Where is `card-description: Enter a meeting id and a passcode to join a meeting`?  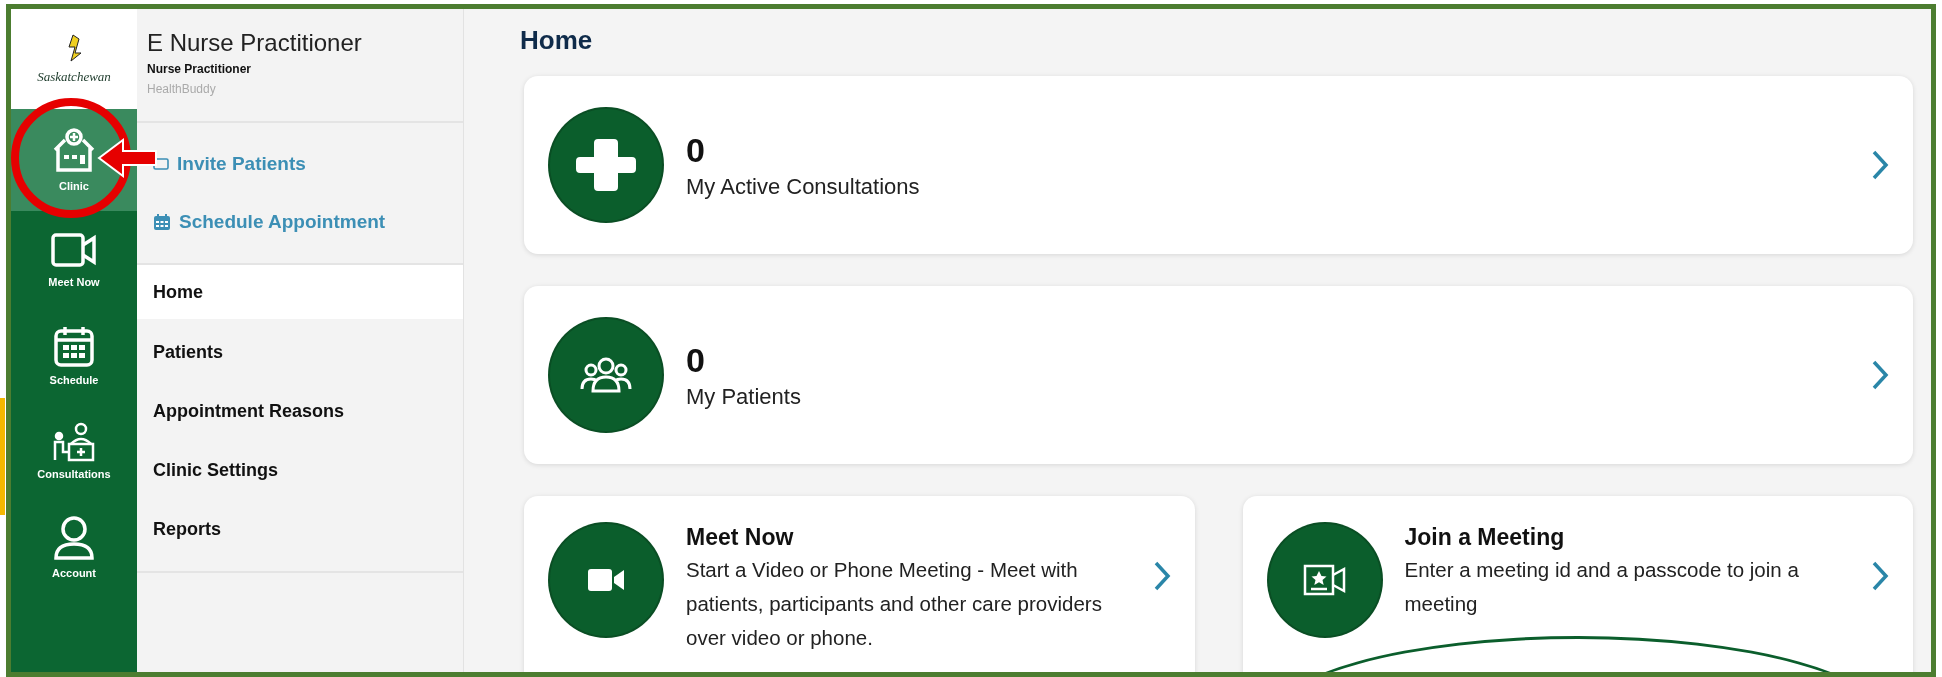 card-description: Enter a meeting id and a passcode to join a meeting is located at coordinates (1602, 587).